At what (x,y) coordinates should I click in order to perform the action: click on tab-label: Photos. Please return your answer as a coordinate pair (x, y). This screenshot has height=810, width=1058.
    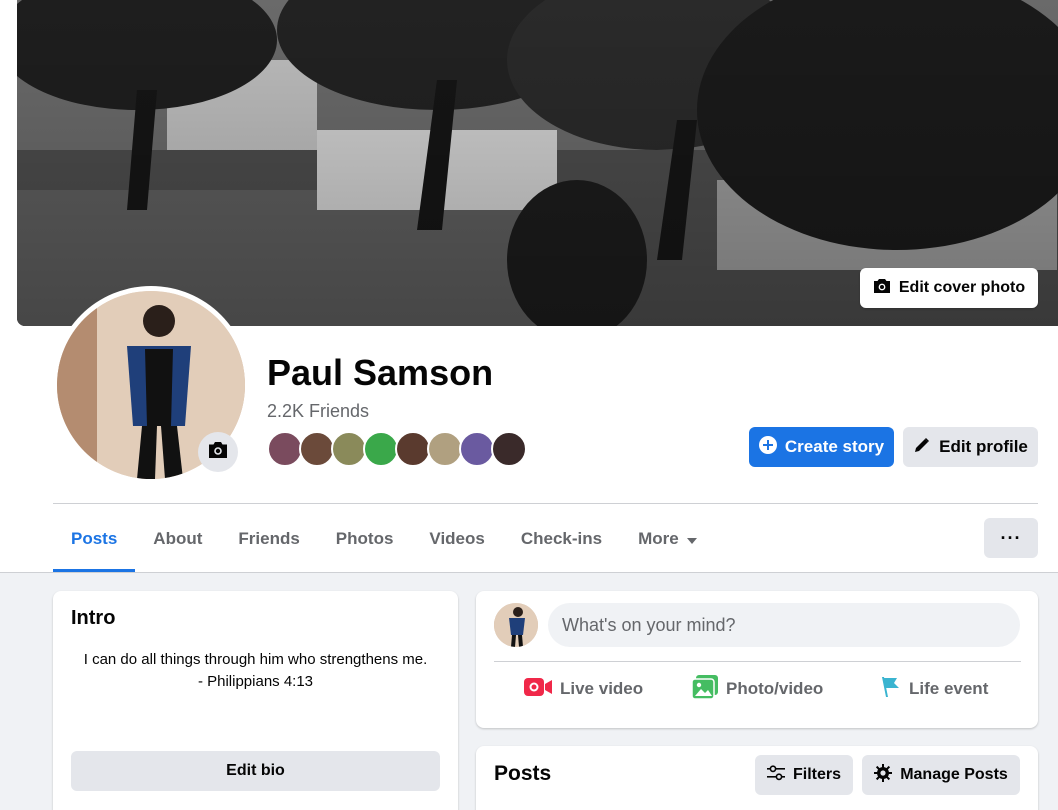
    Looking at the image, I should click on (364, 538).